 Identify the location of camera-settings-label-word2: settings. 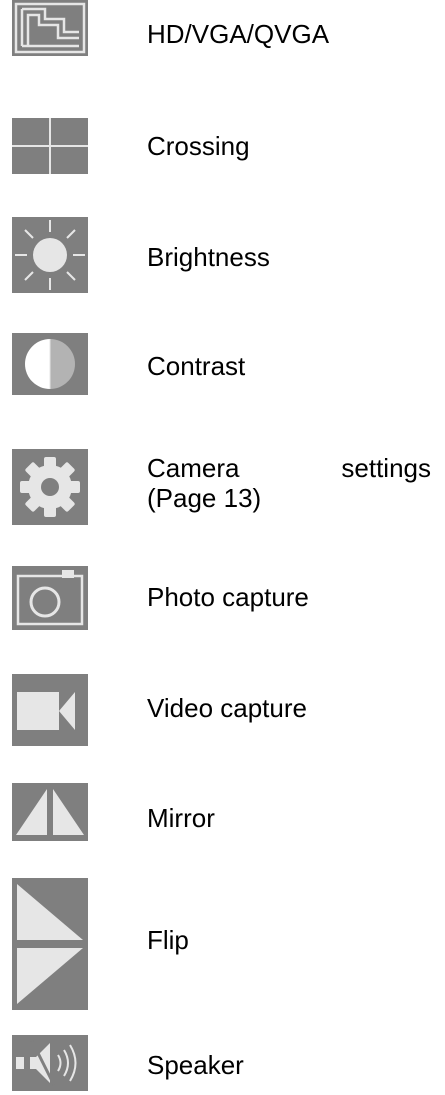
(386, 468).